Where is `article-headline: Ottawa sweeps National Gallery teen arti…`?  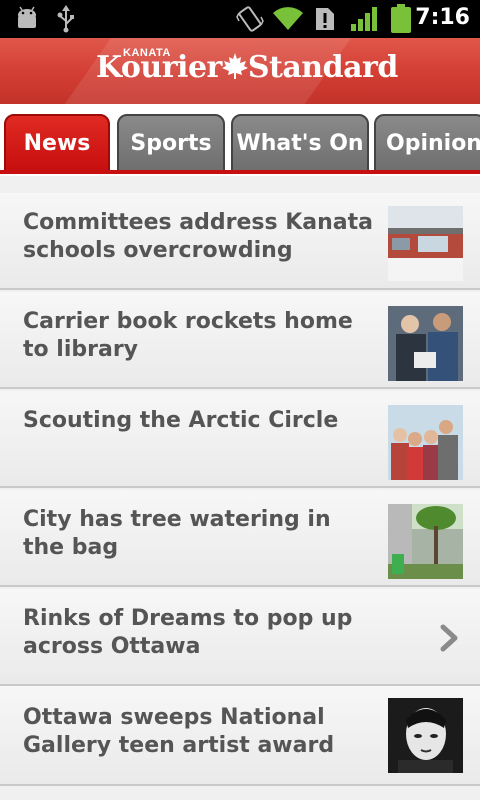 article-headline: Ottawa sweeps National Gallery teen arti… is located at coordinates (179, 731).